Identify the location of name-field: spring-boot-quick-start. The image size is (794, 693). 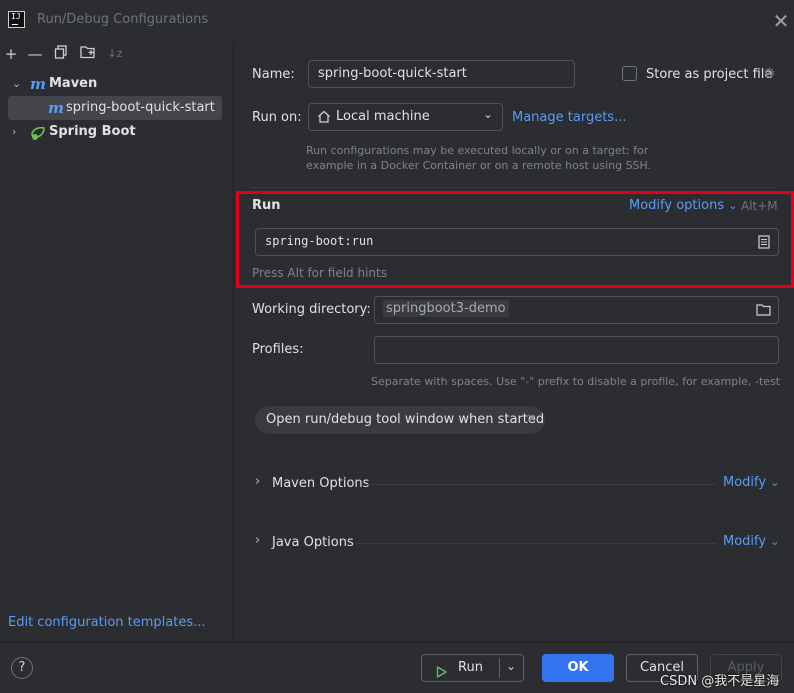
(441, 74).